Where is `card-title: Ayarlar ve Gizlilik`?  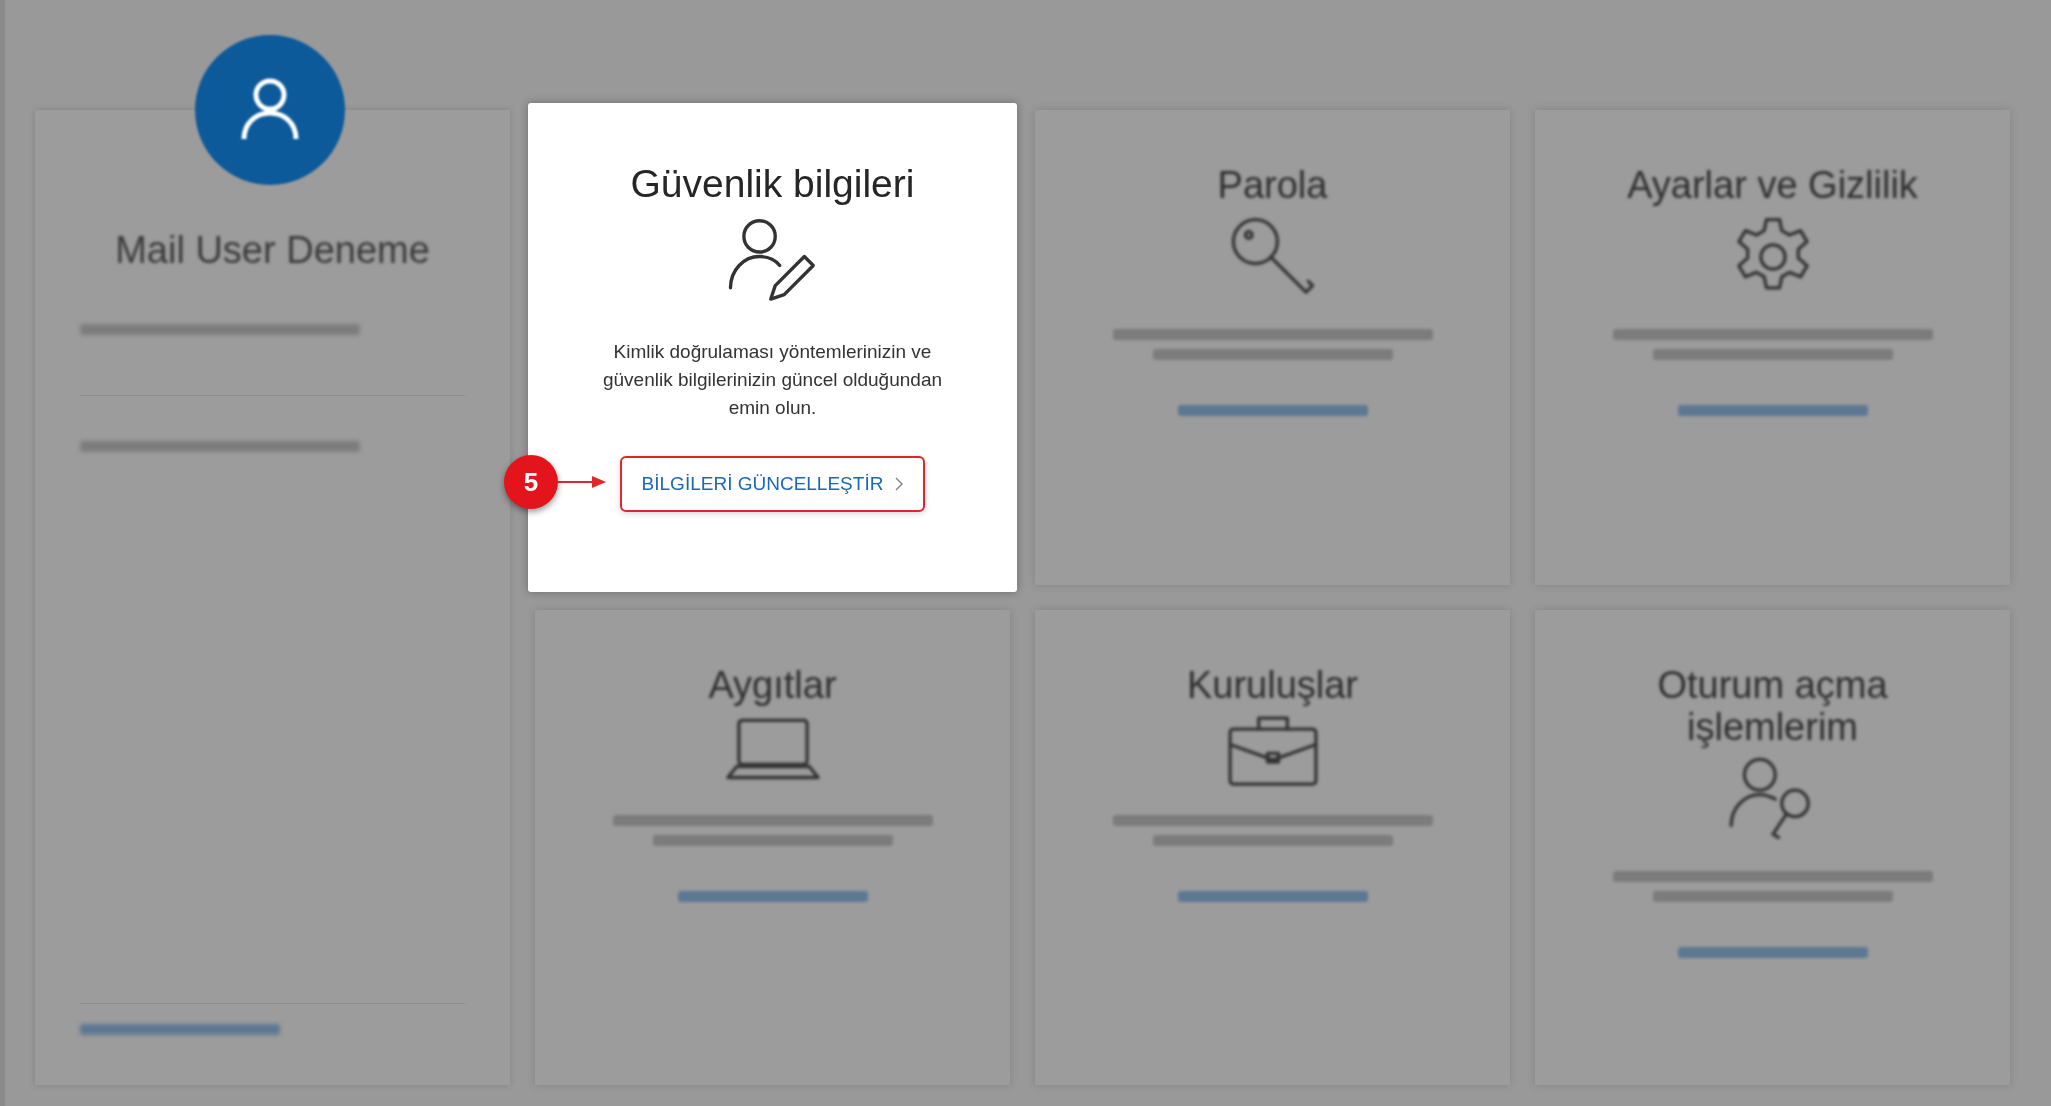
card-title: Ayarlar ve Gizlilik is located at coordinates (1772, 186).